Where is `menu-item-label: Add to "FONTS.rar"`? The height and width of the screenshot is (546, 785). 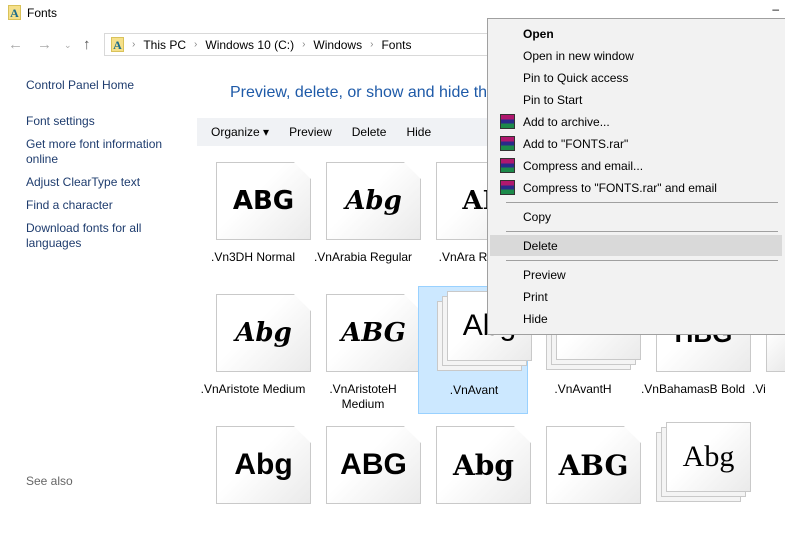 menu-item-label: Add to "FONTS.rar" is located at coordinates (576, 143).